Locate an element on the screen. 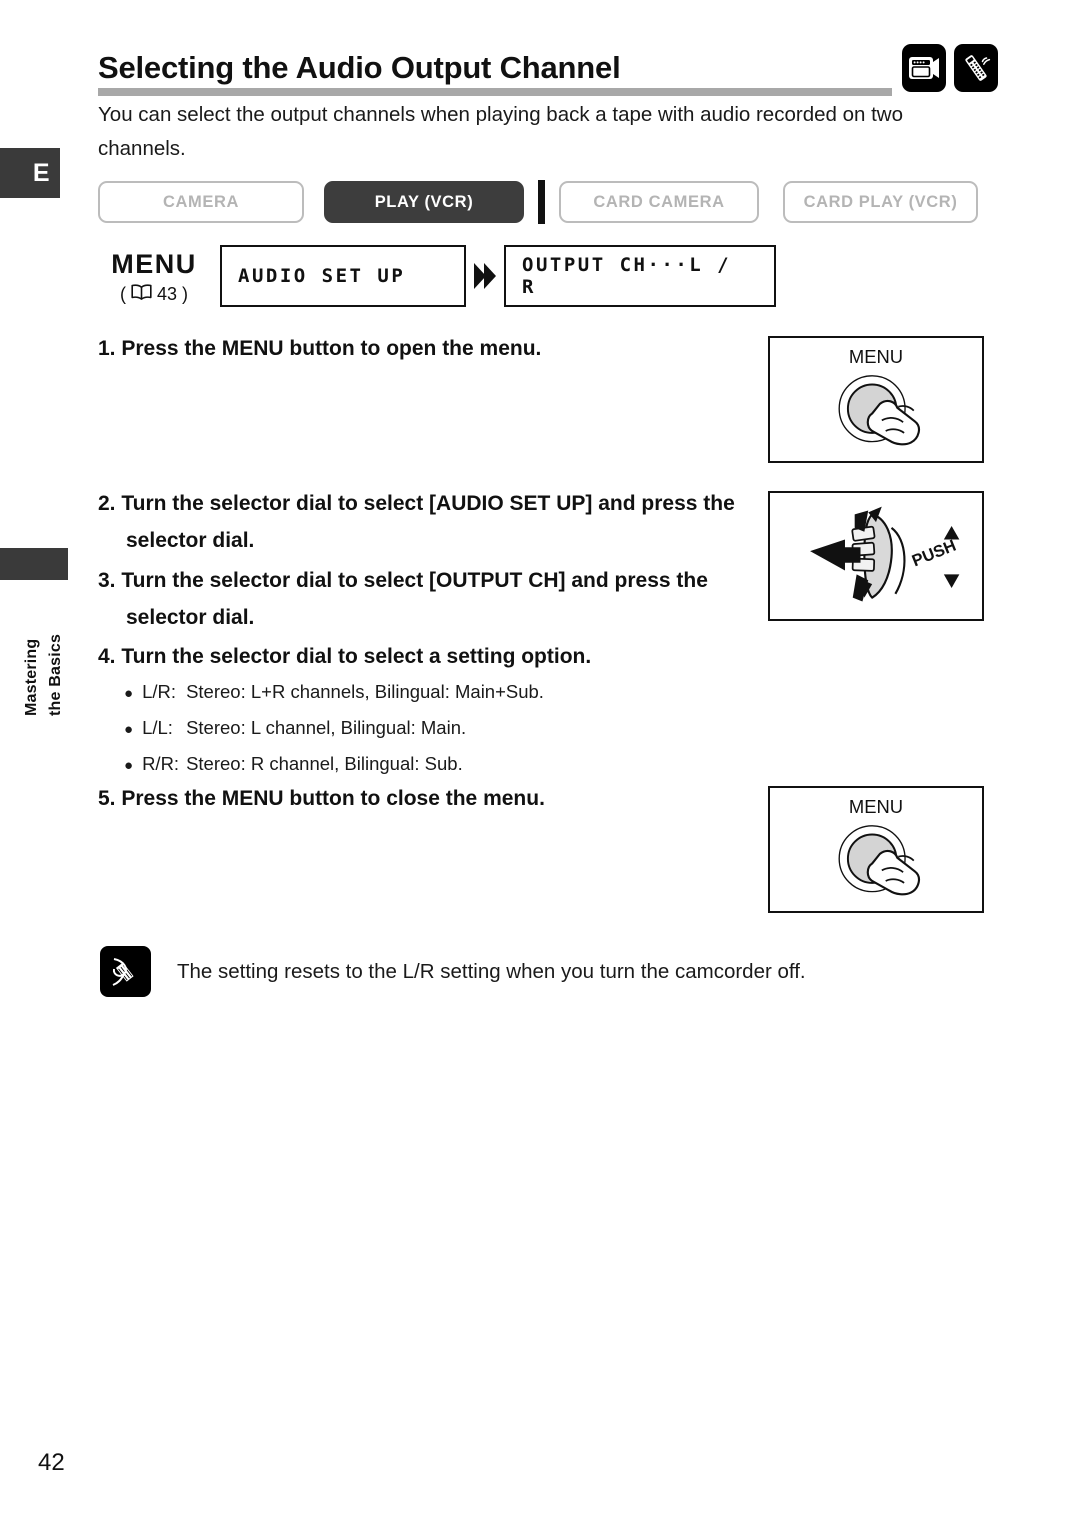 This screenshot has height=1535, width=1080. menu-reference-page: 43 is located at coordinates (167, 294).